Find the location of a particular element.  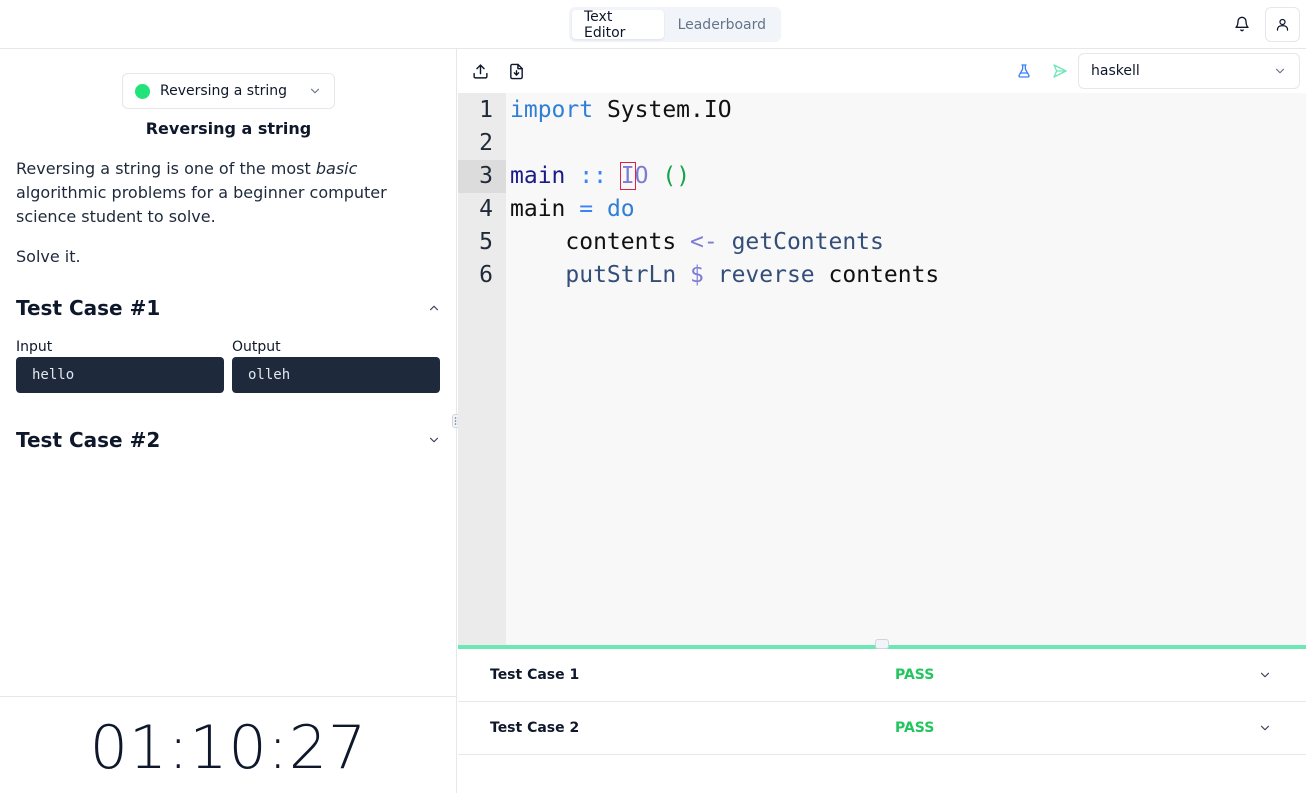

countdown-timer: 01:10:27 is located at coordinates (228, 748).